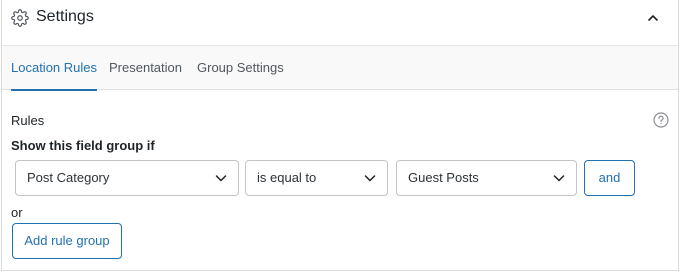 The width and height of the screenshot is (680, 272). I want to click on or-label: or, so click(17, 212).